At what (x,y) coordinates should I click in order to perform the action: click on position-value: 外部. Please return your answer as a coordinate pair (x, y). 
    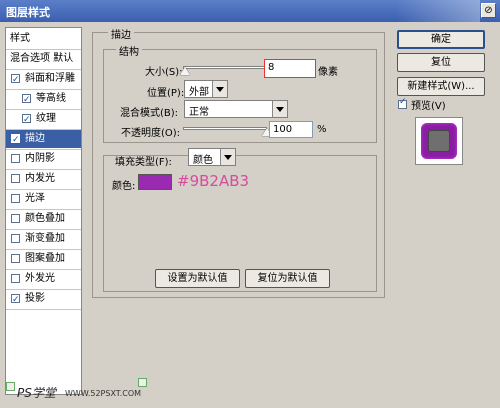
    Looking at the image, I should click on (199, 92).